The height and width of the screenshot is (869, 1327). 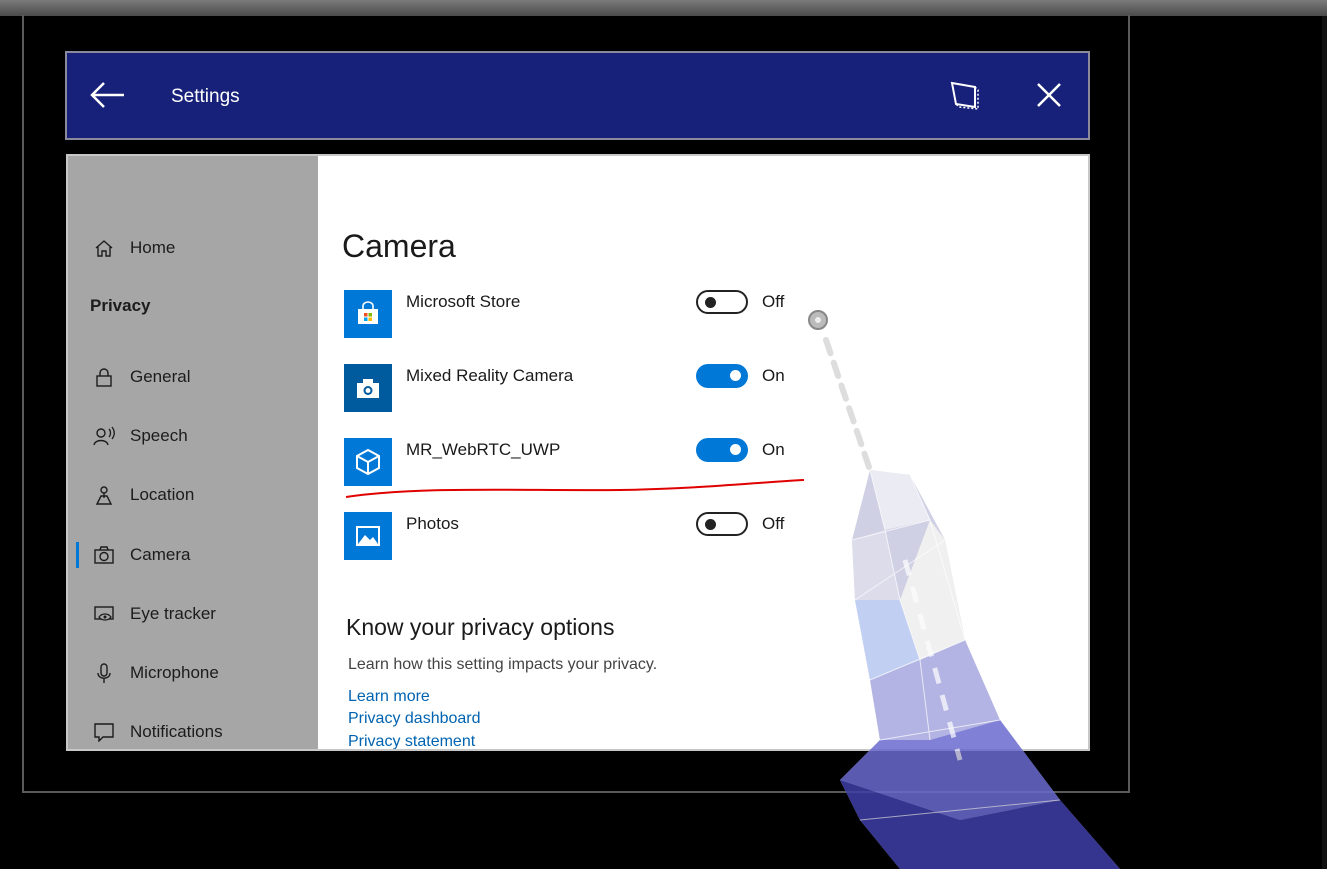 I want to click on page-title: Camera, so click(x=399, y=246).